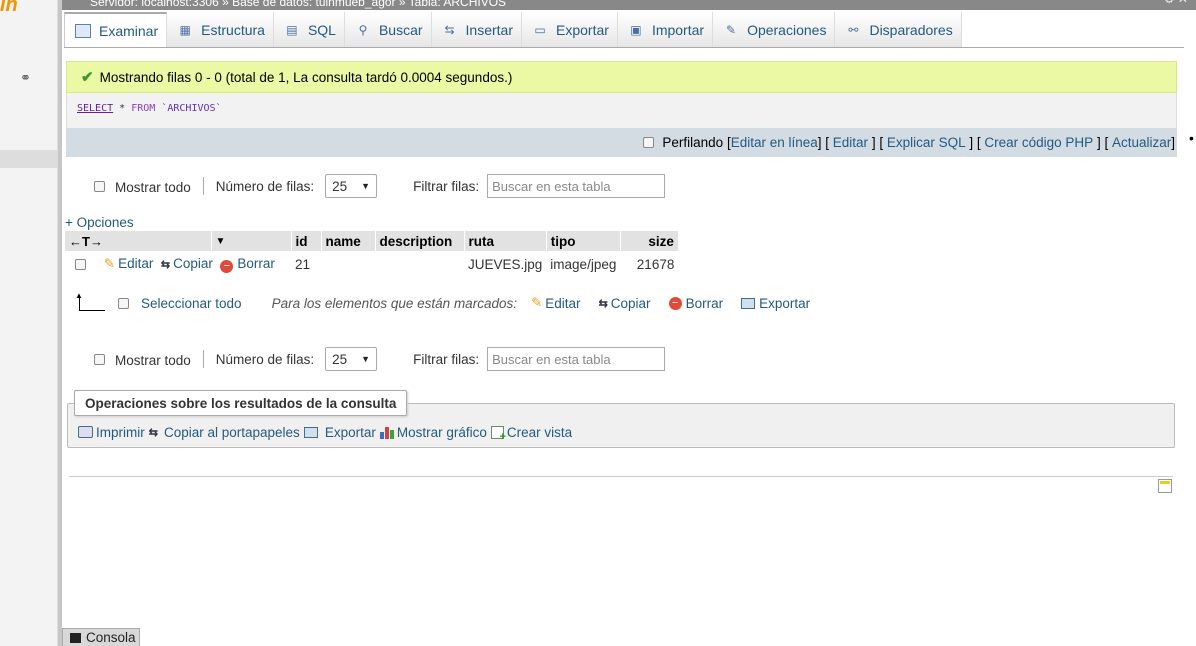 This screenshot has width=1196, height=646. What do you see at coordinates (570, 29) in the screenshot?
I see `tab-exportar: ▭ Exportar` at bounding box center [570, 29].